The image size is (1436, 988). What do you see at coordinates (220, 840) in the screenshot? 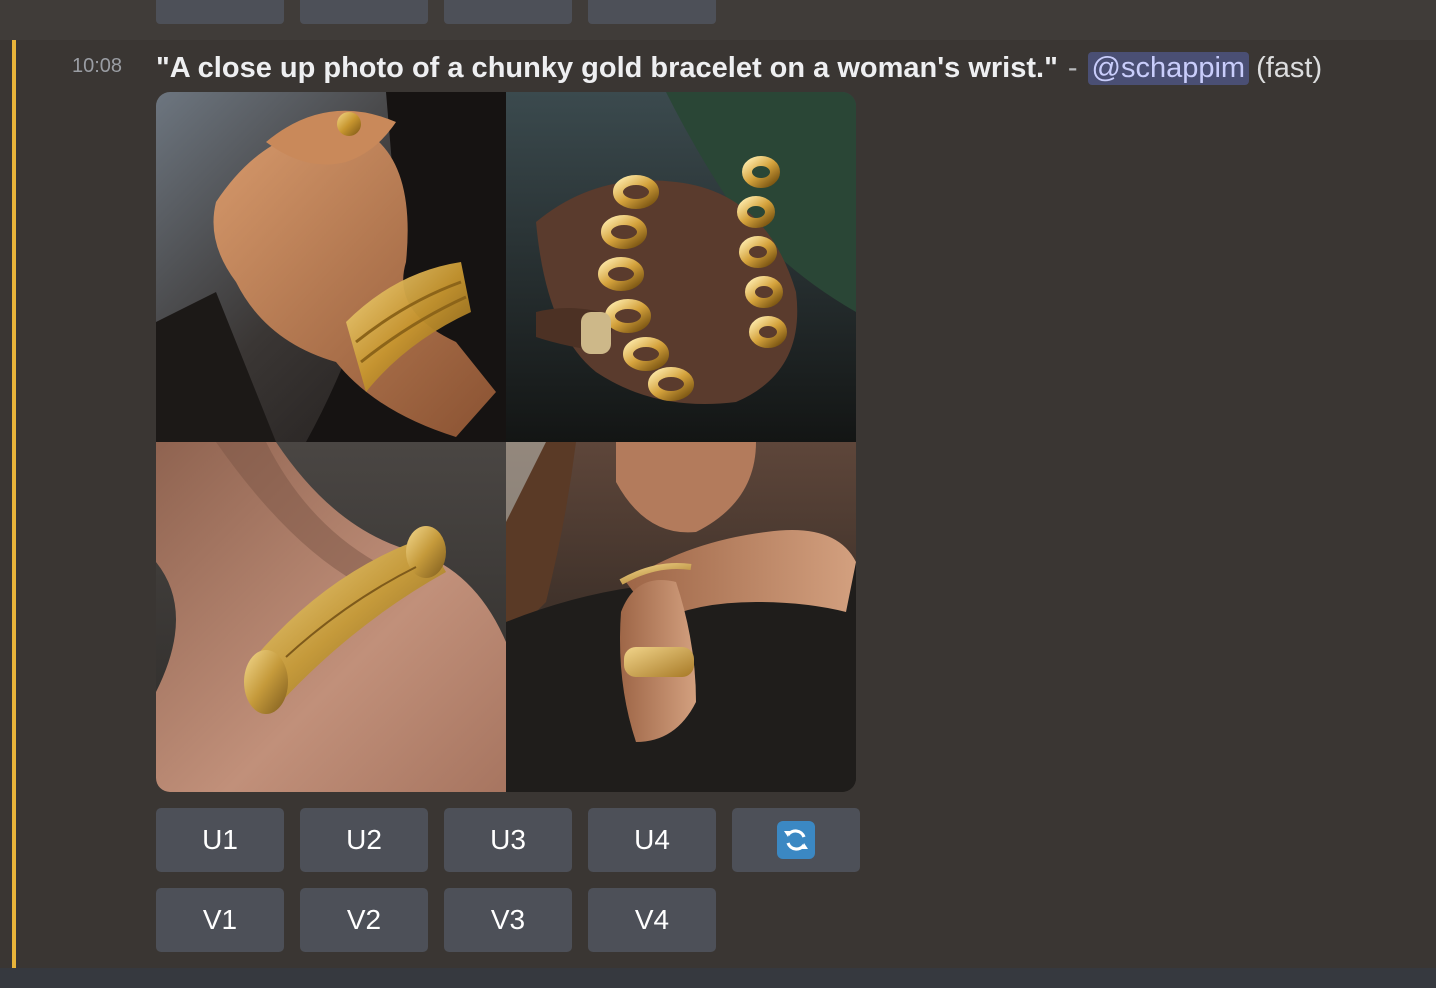
I see `upscale-button-1: U1` at bounding box center [220, 840].